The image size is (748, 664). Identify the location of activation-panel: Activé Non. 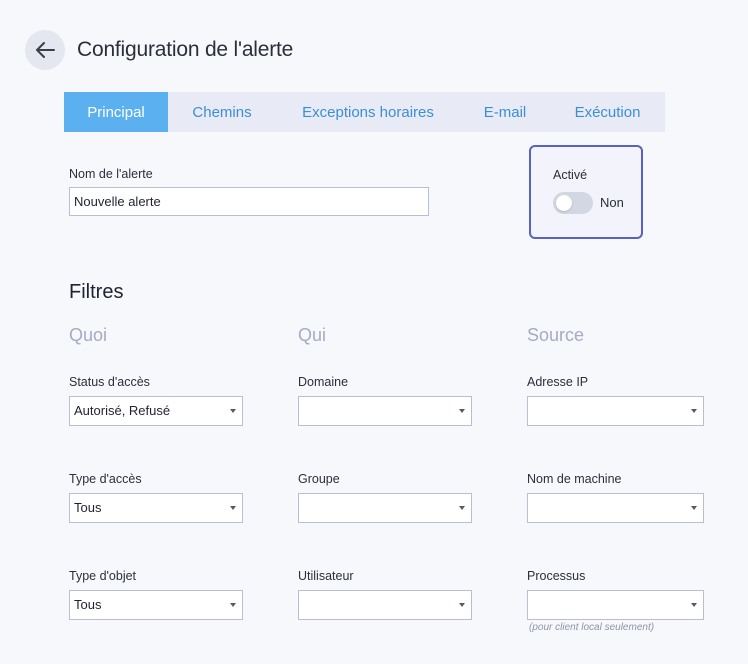
(586, 192).